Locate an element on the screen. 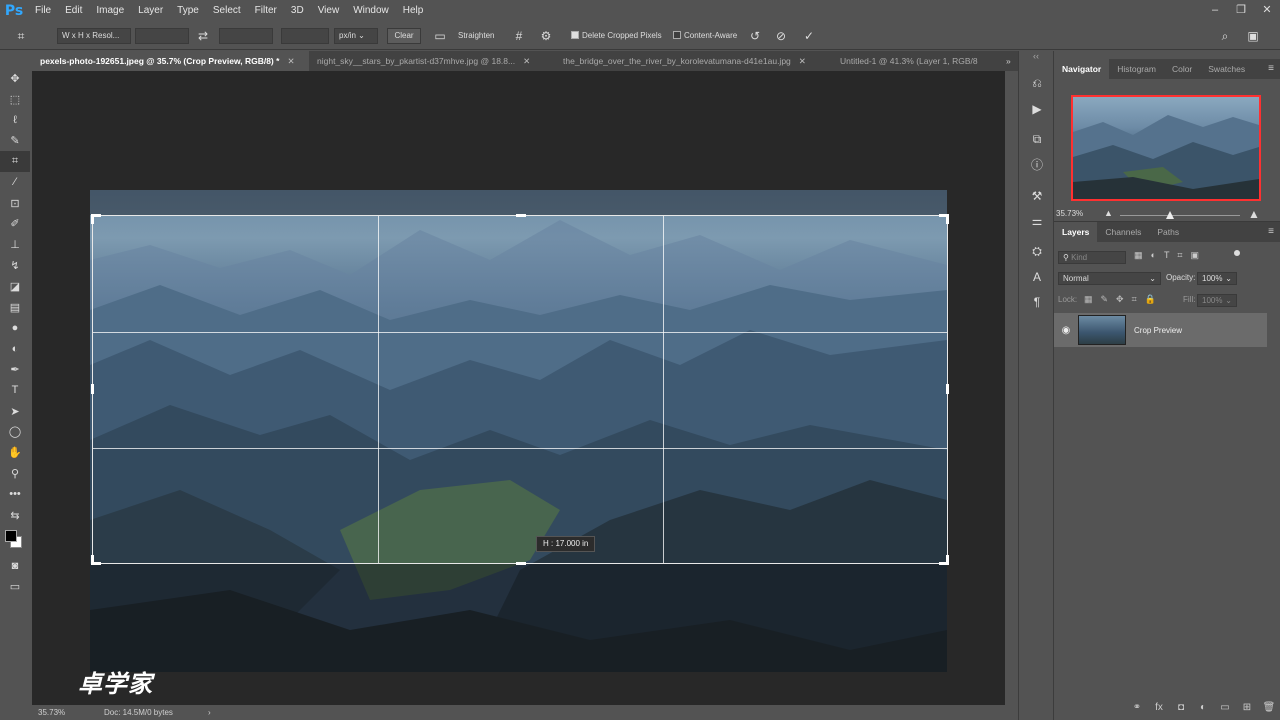 The image size is (1280, 720). delete-layer-icon: 🗑 is located at coordinates (1269, 707).